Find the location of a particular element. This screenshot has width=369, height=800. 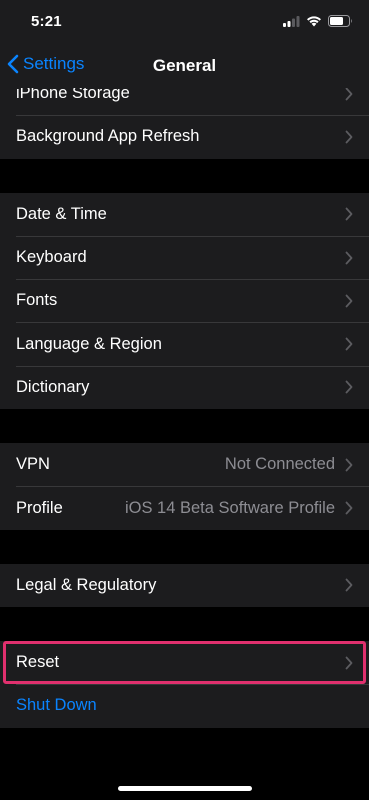

row-label: Dictionary is located at coordinates (53, 386).